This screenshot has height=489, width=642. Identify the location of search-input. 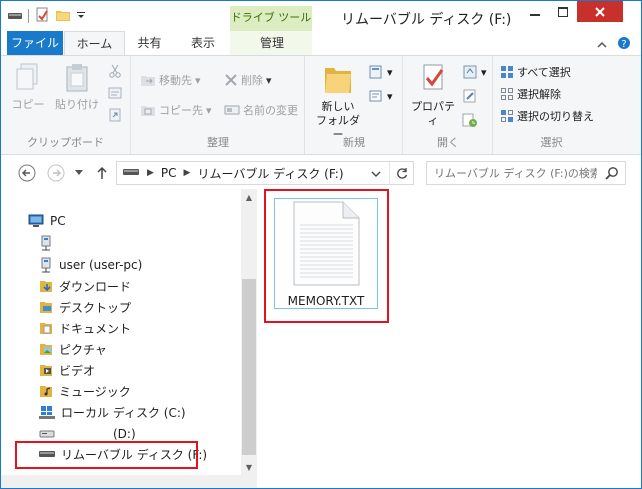
(512, 173).